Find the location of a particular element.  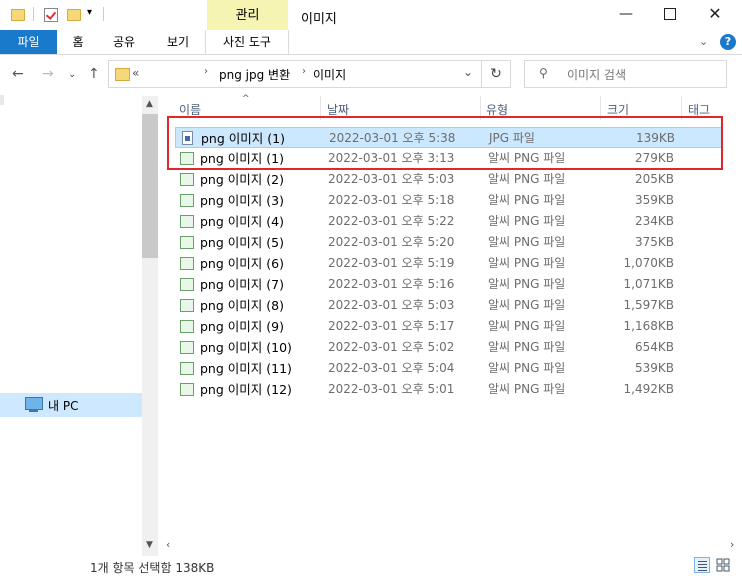

tab-home: 홈 is located at coordinates (78, 42).